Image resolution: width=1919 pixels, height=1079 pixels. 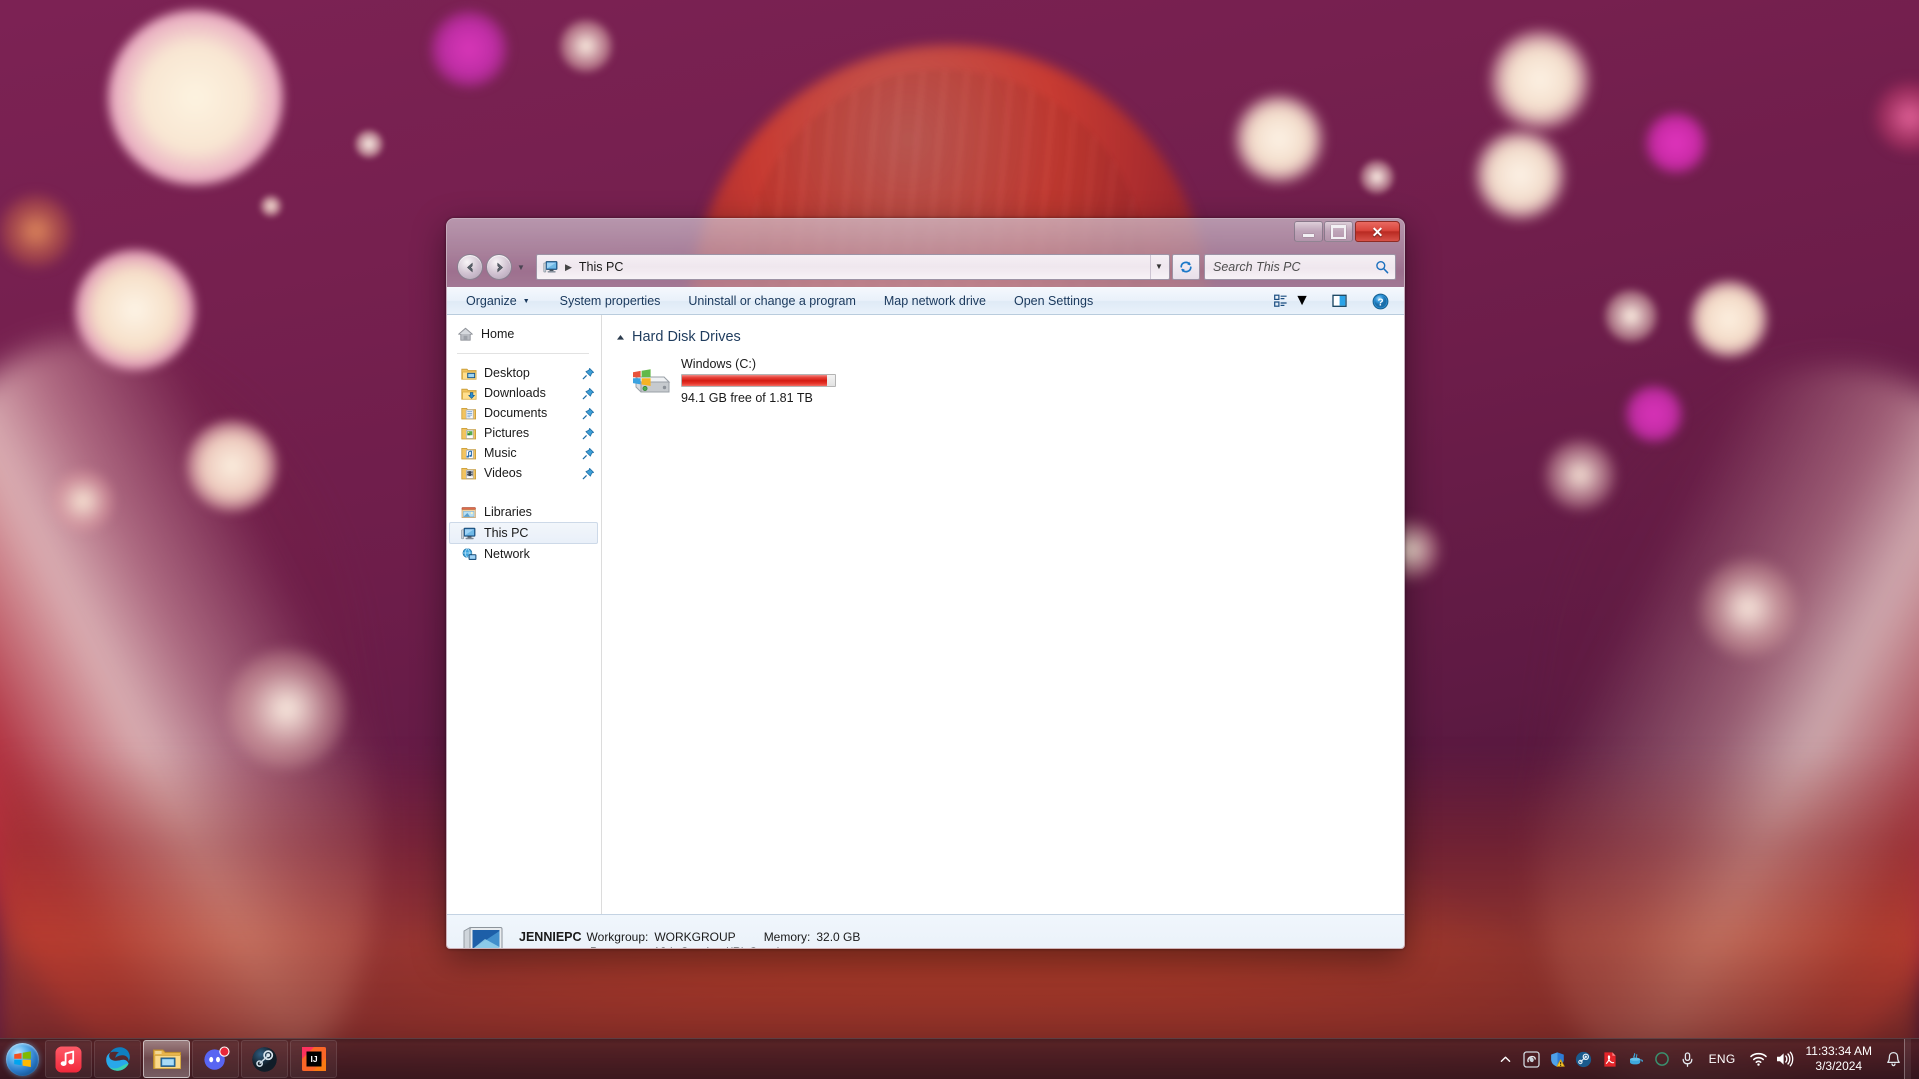 I want to click on search-input: Search This PC, so click(x=1294, y=267).